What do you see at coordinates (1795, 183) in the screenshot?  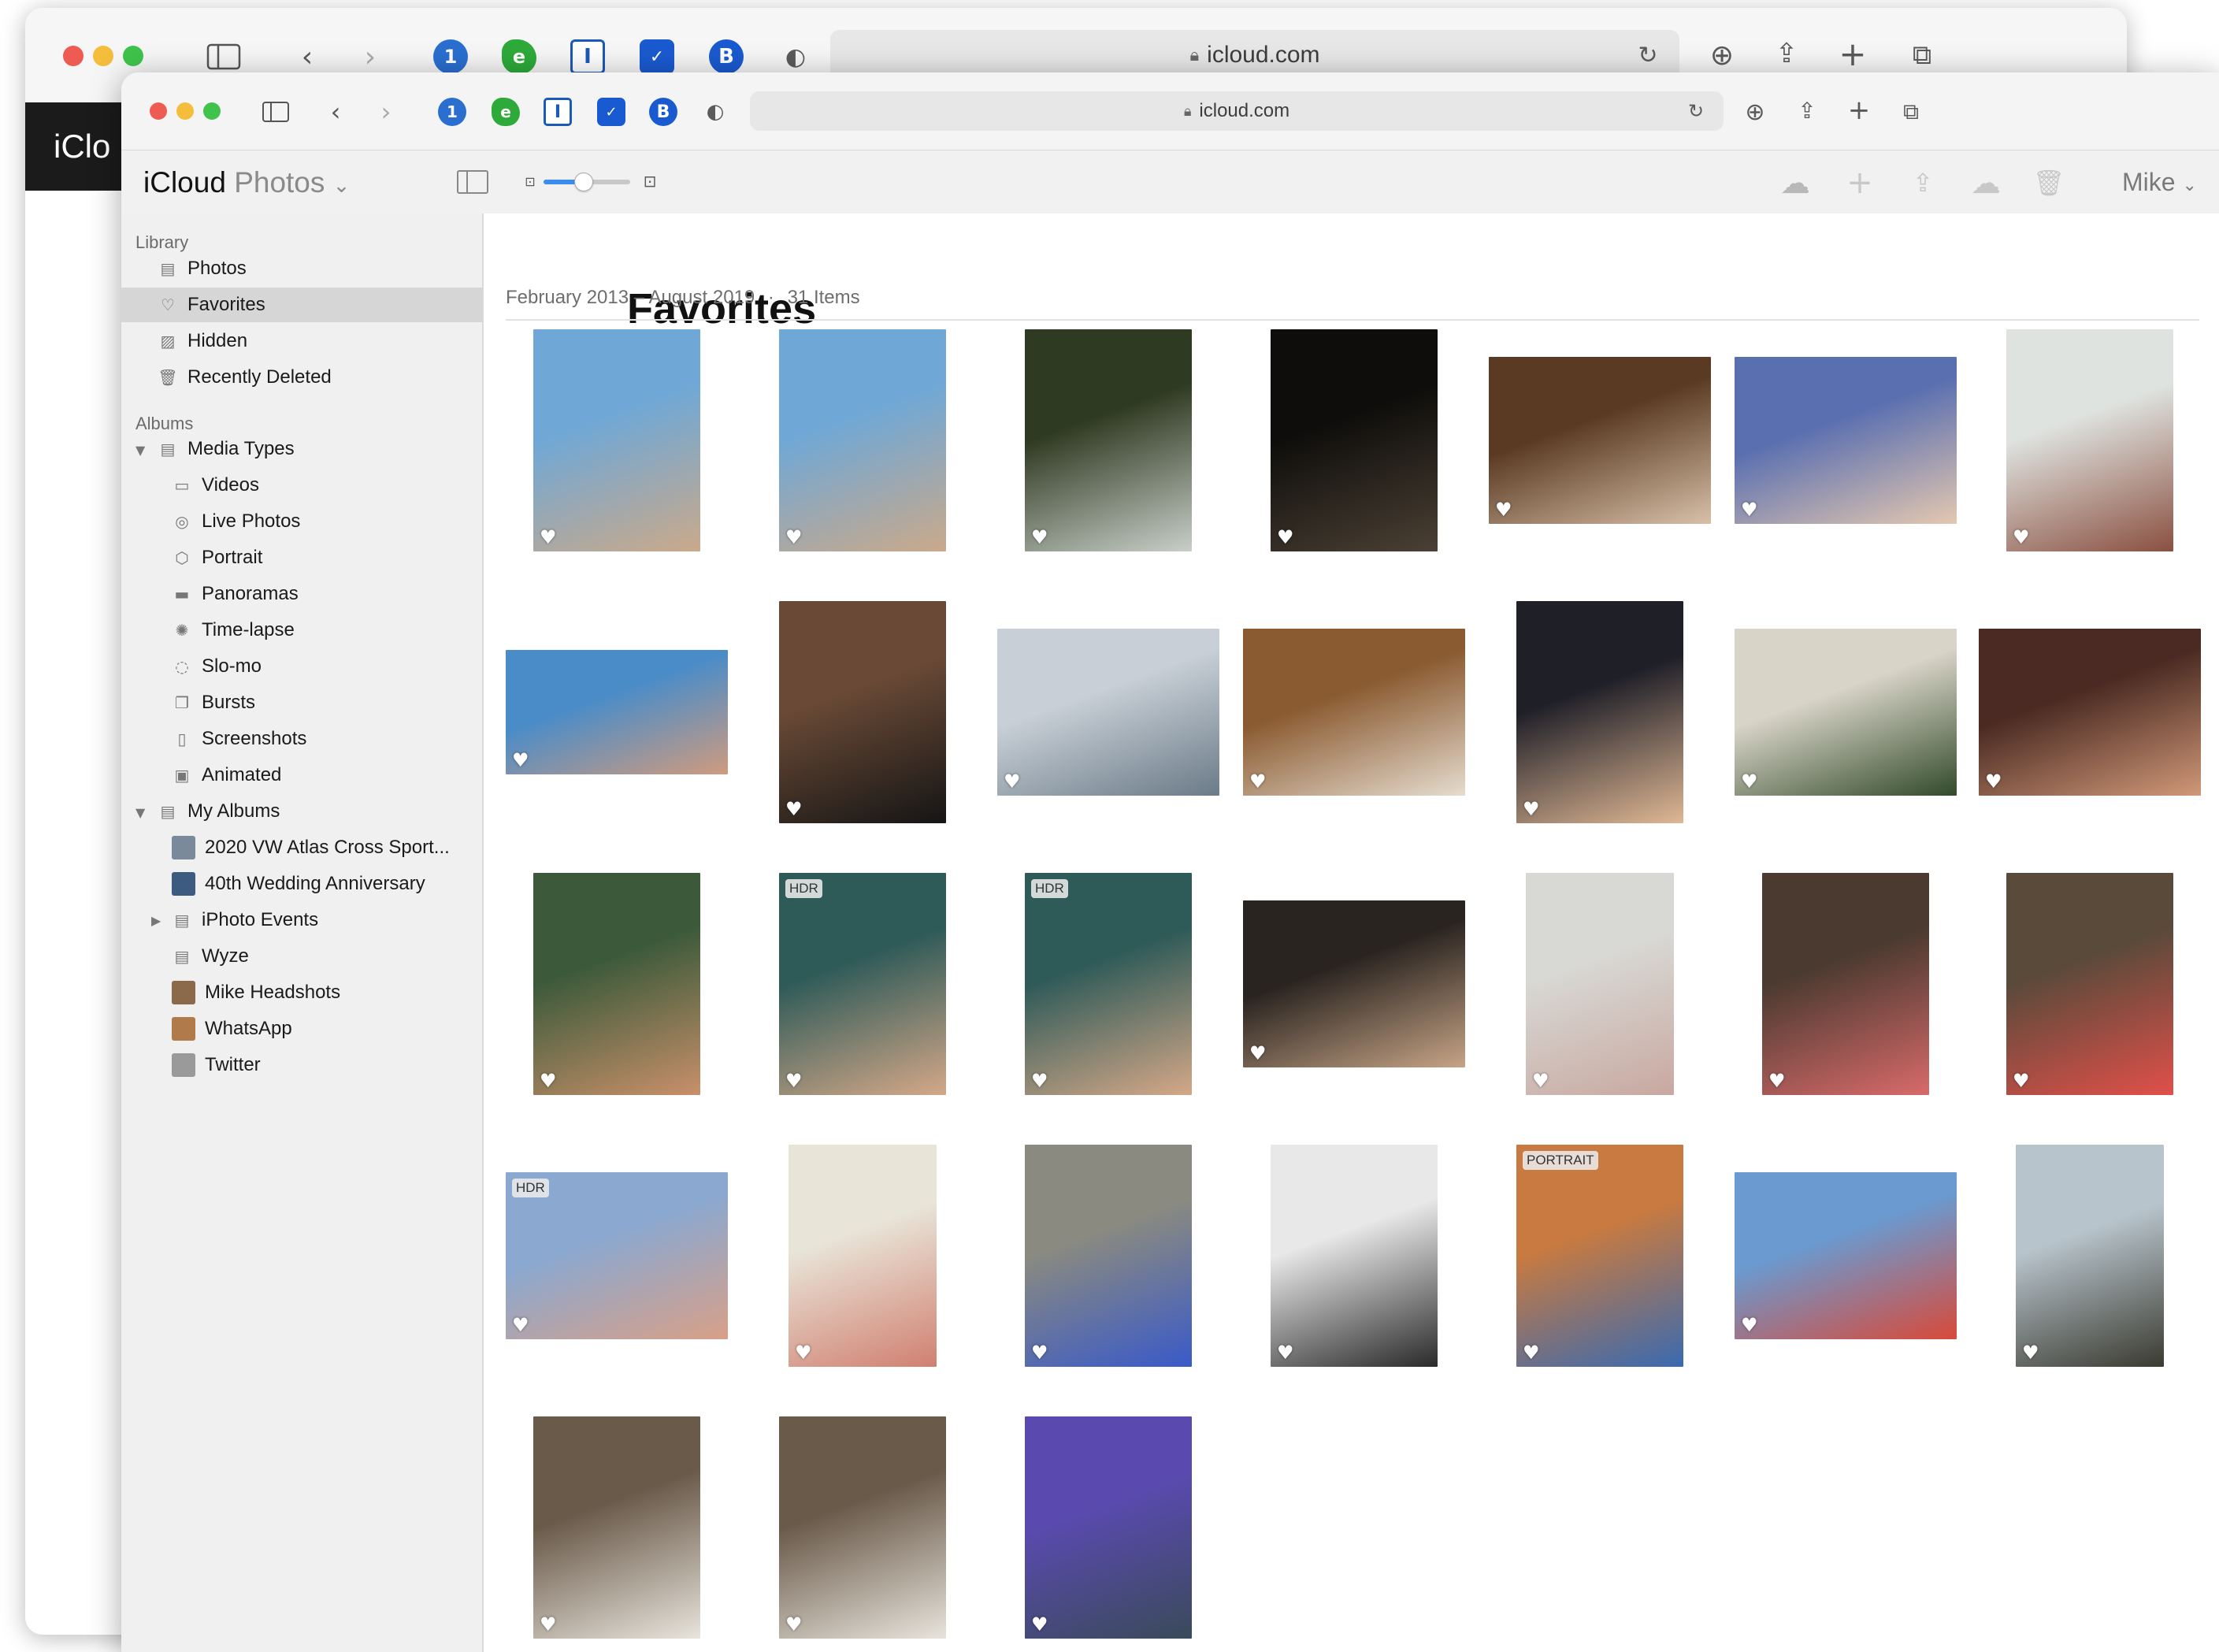 I see `upload-icon: ☁` at bounding box center [1795, 183].